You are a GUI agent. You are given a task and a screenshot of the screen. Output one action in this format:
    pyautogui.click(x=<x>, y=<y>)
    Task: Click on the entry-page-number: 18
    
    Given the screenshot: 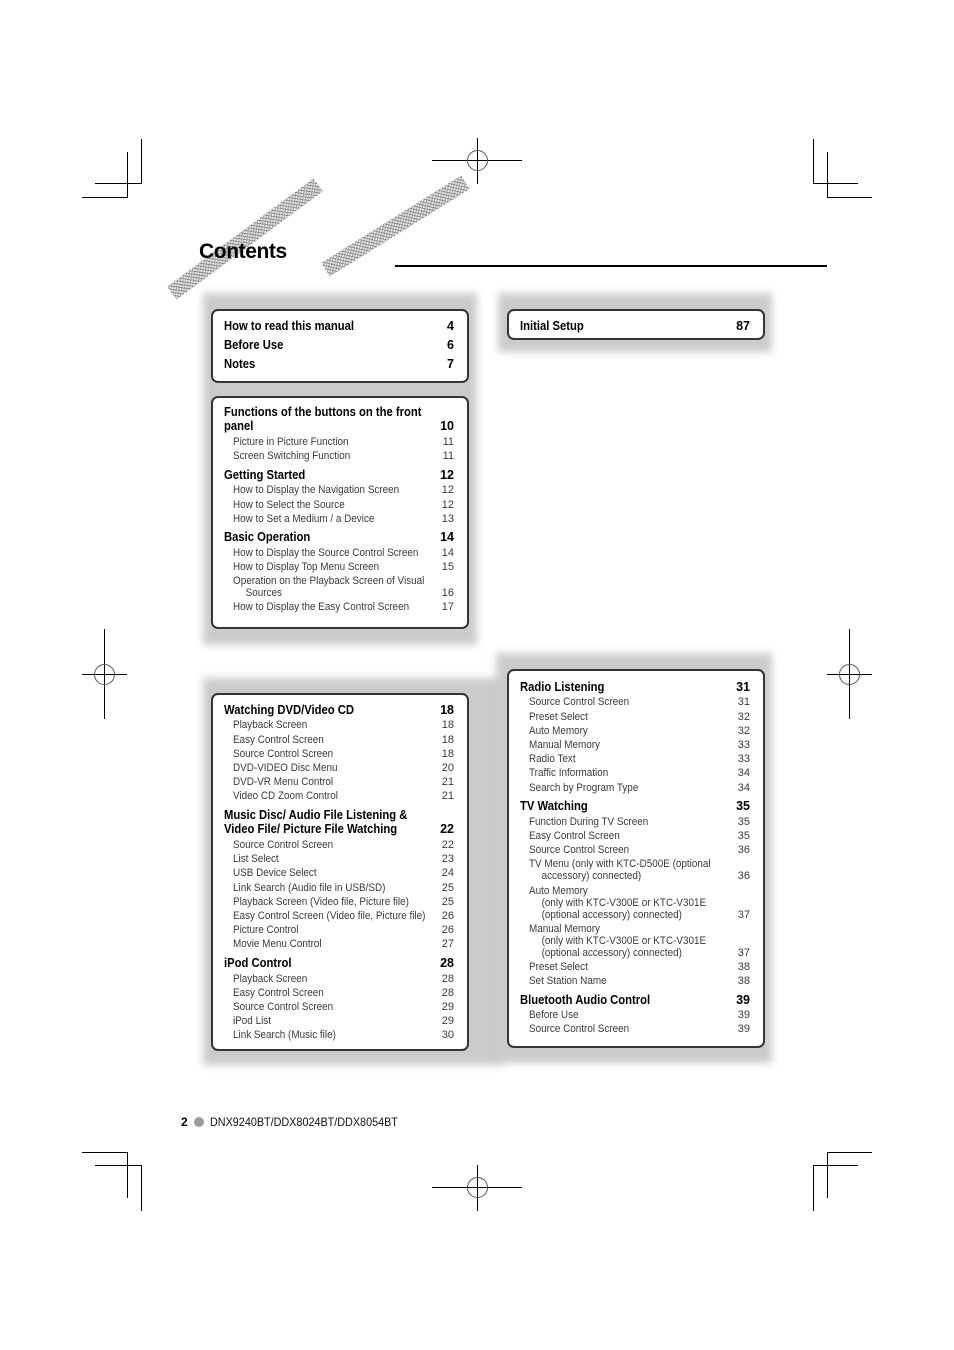 What is the action you would take?
    pyautogui.click(x=447, y=709)
    